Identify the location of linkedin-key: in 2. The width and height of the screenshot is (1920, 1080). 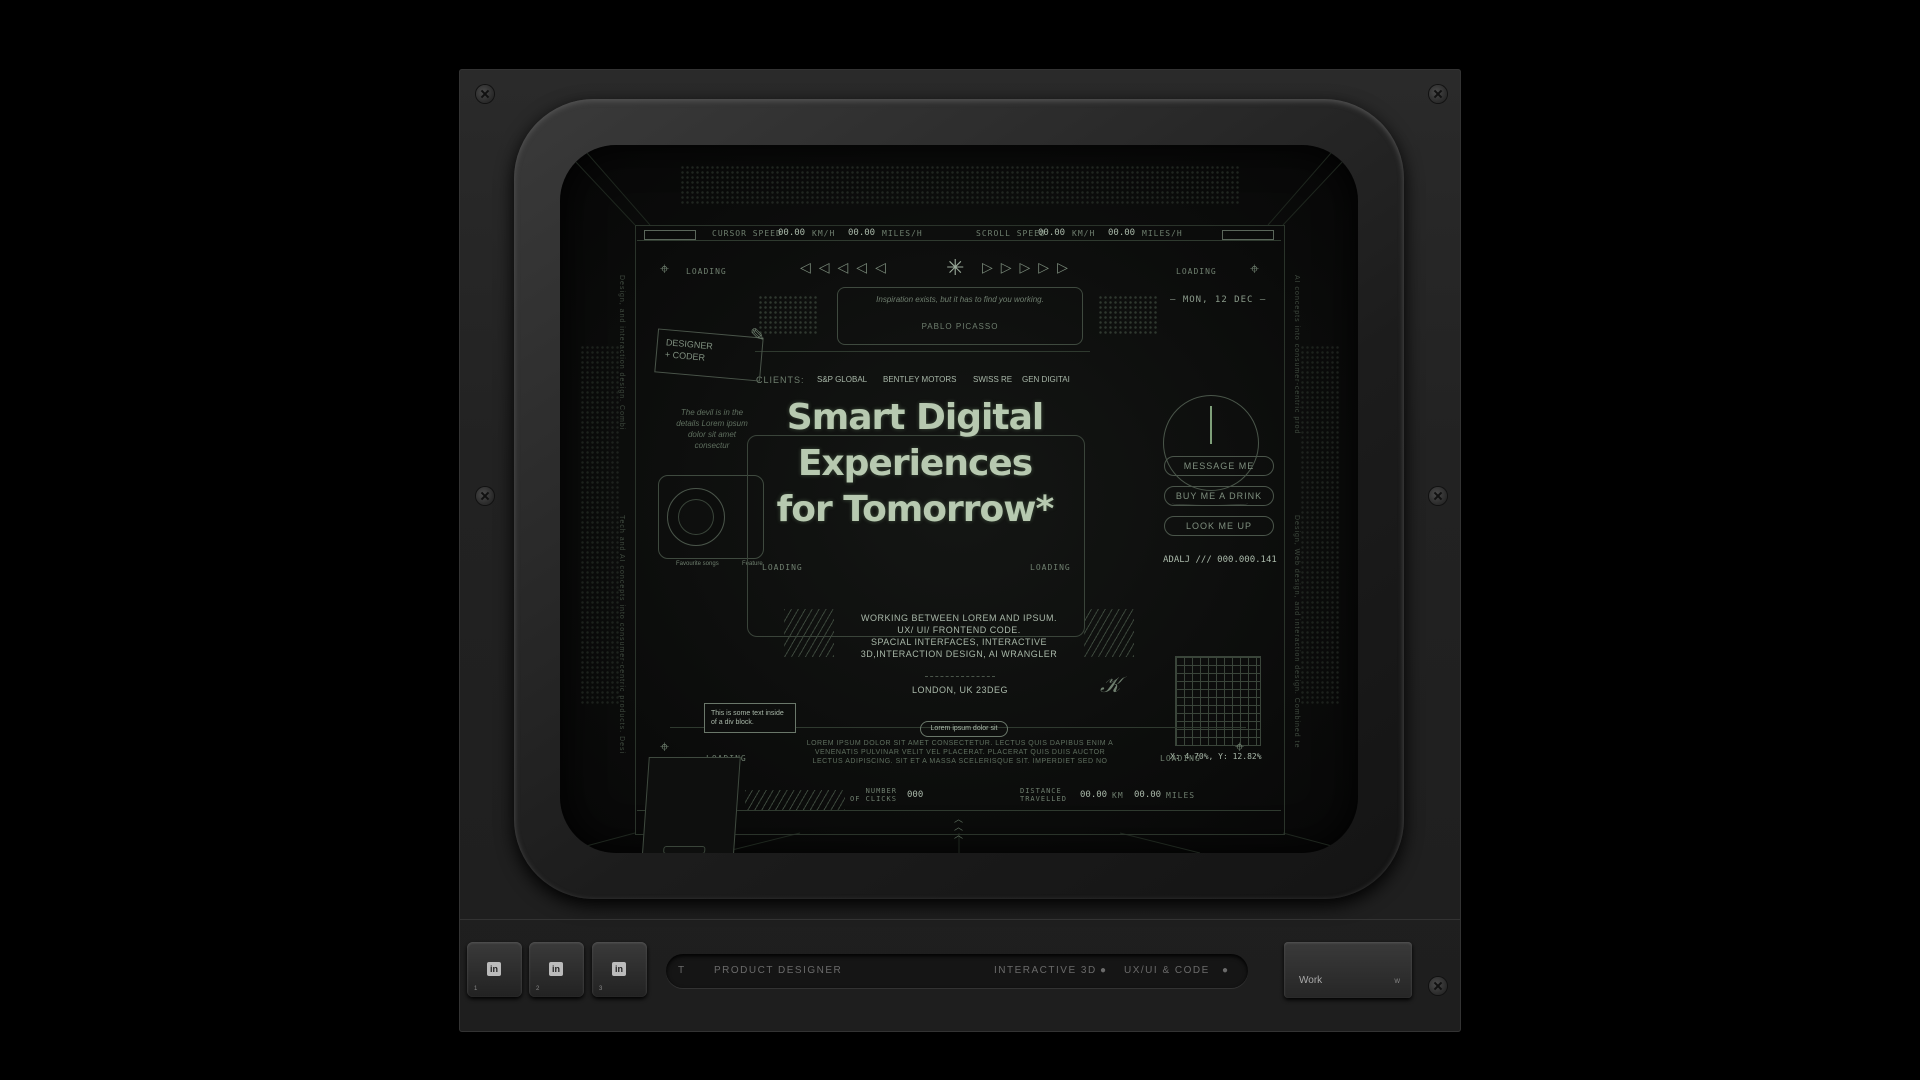
(556, 969).